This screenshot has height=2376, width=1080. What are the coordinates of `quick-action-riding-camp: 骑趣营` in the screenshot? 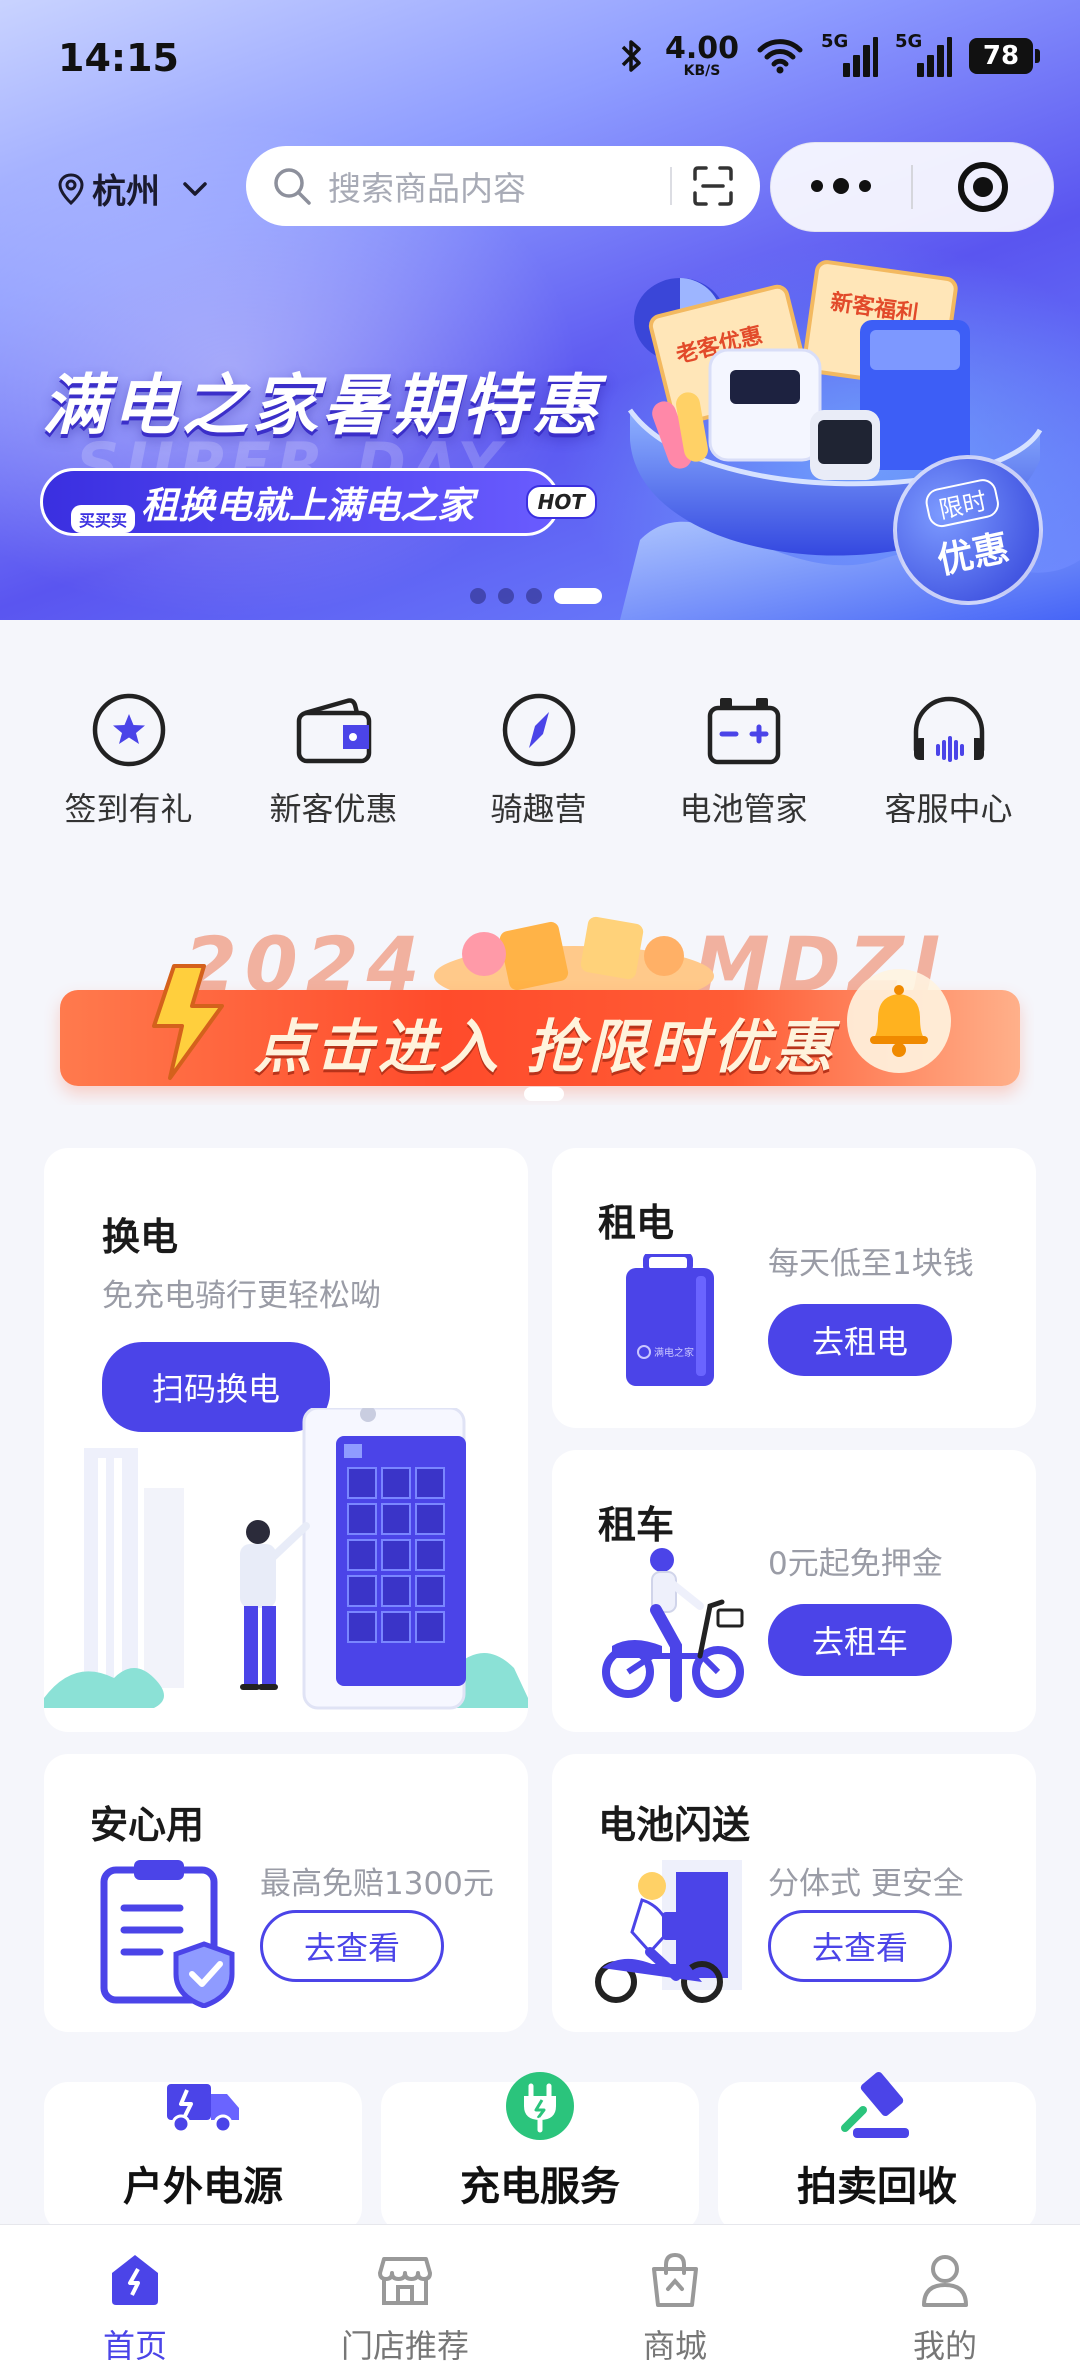 It's located at (538, 765).